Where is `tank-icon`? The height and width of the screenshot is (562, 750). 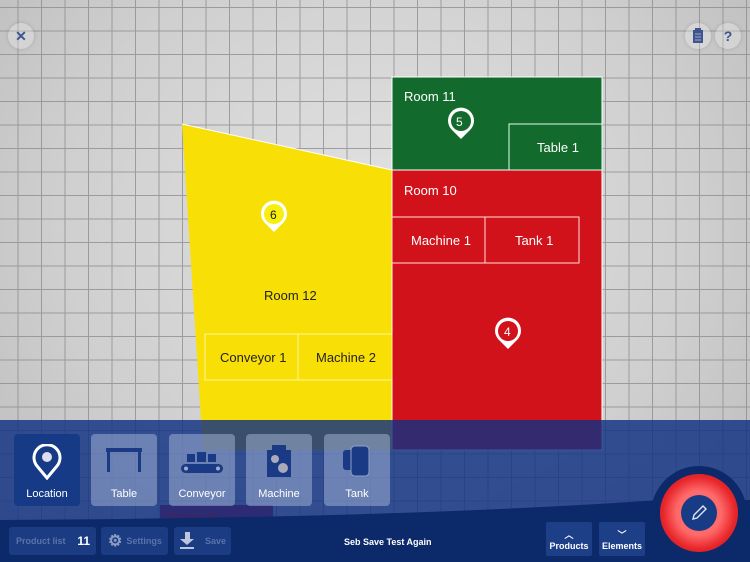
tank-icon is located at coordinates (356, 461).